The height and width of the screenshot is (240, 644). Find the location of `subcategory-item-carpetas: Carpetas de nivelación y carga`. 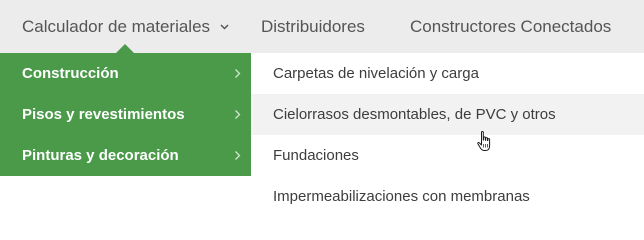

subcategory-item-carpetas: Carpetas de nivelación y carga is located at coordinates (447, 73).